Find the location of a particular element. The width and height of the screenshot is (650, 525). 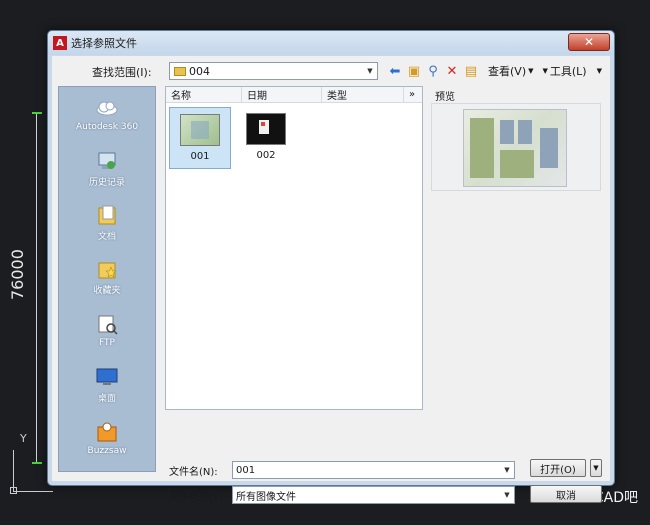

dialog-titlebar: A 选择参照文件 ✕ is located at coordinates (331, 43).